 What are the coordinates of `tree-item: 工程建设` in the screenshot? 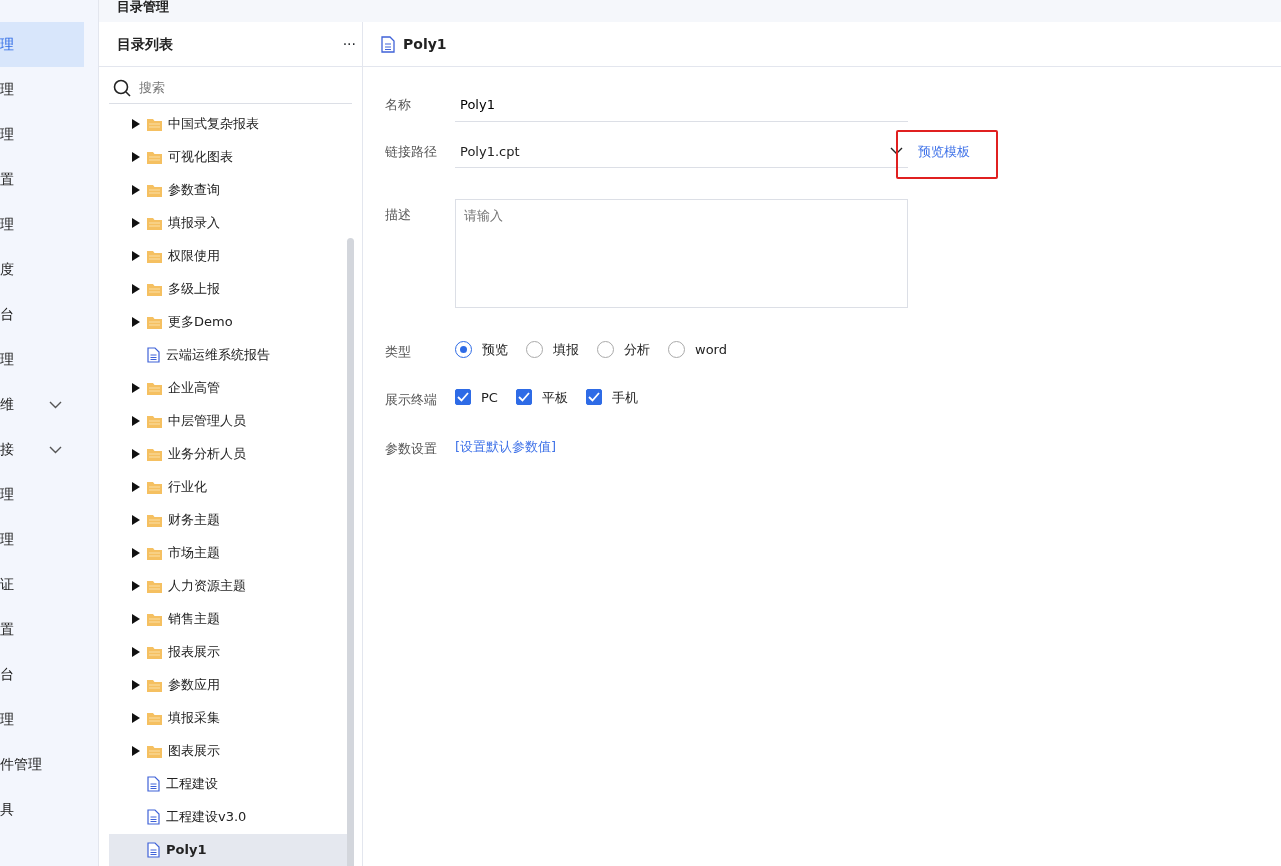 It's located at (228, 784).